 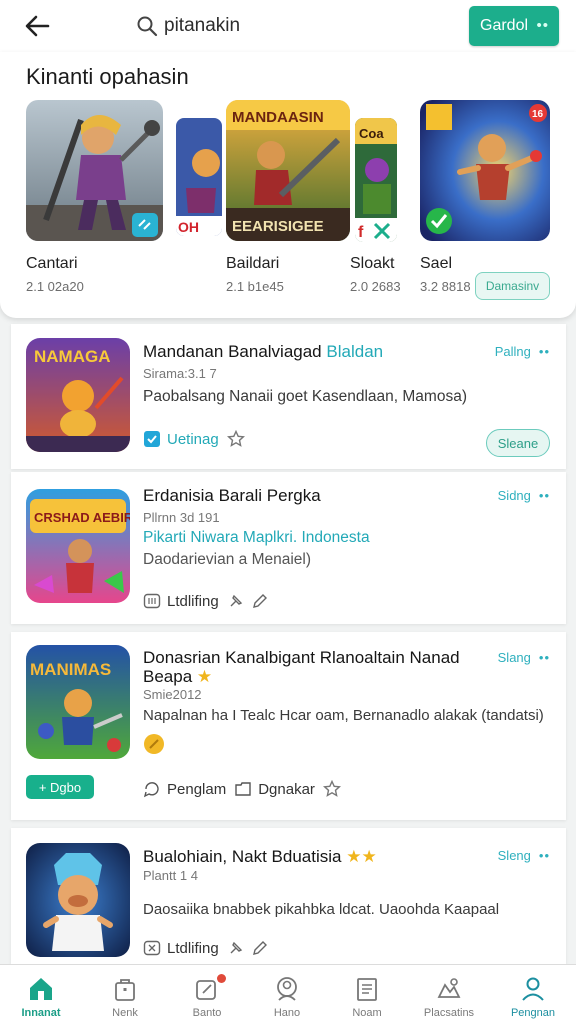 I want to click on library-icon, so click(x=152, y=601).